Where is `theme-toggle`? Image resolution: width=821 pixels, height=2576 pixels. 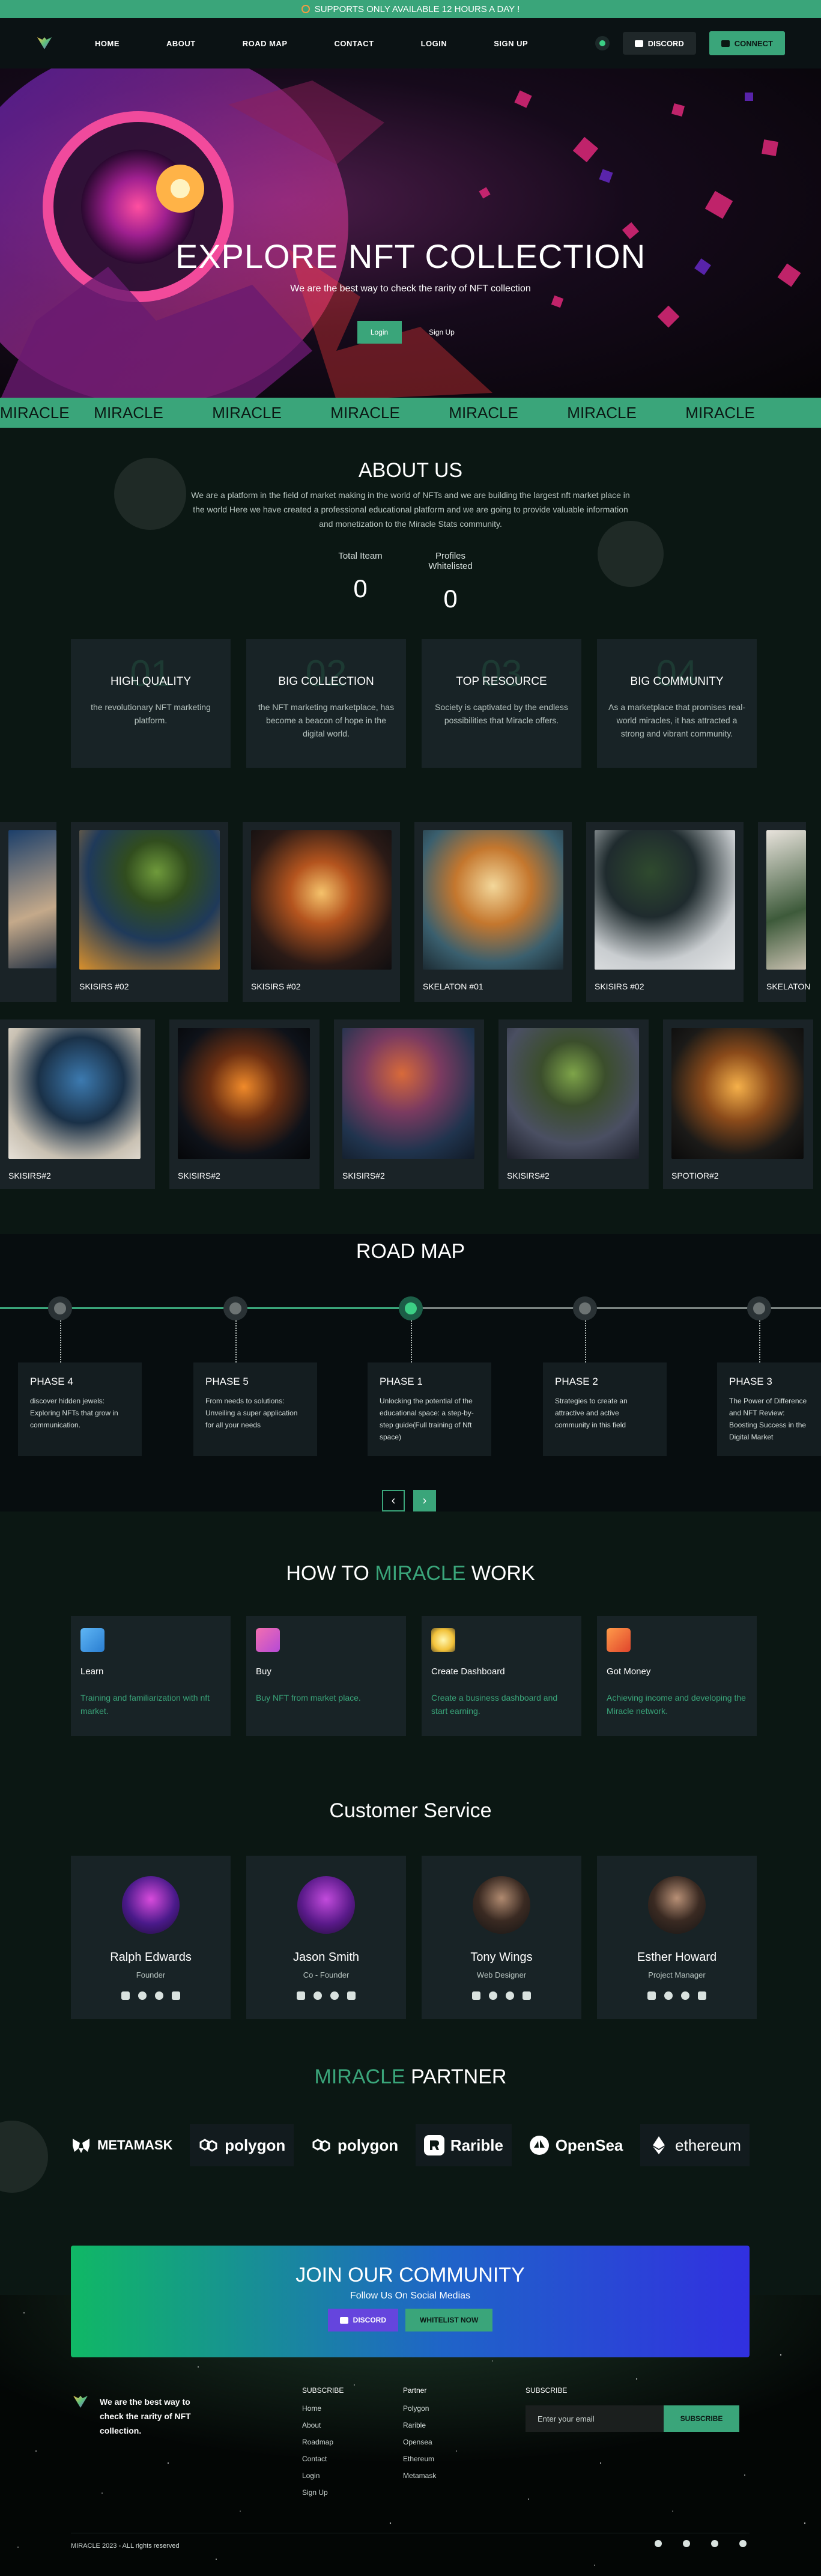
theme-toggle is located at coordinates (603, 43).